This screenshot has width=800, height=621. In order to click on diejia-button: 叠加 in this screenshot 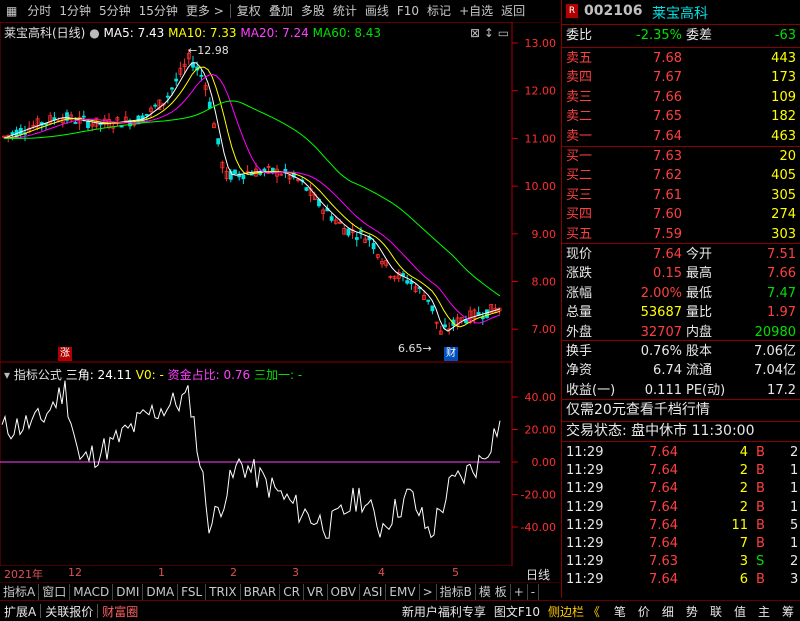, I will do `click(281, 11)`.